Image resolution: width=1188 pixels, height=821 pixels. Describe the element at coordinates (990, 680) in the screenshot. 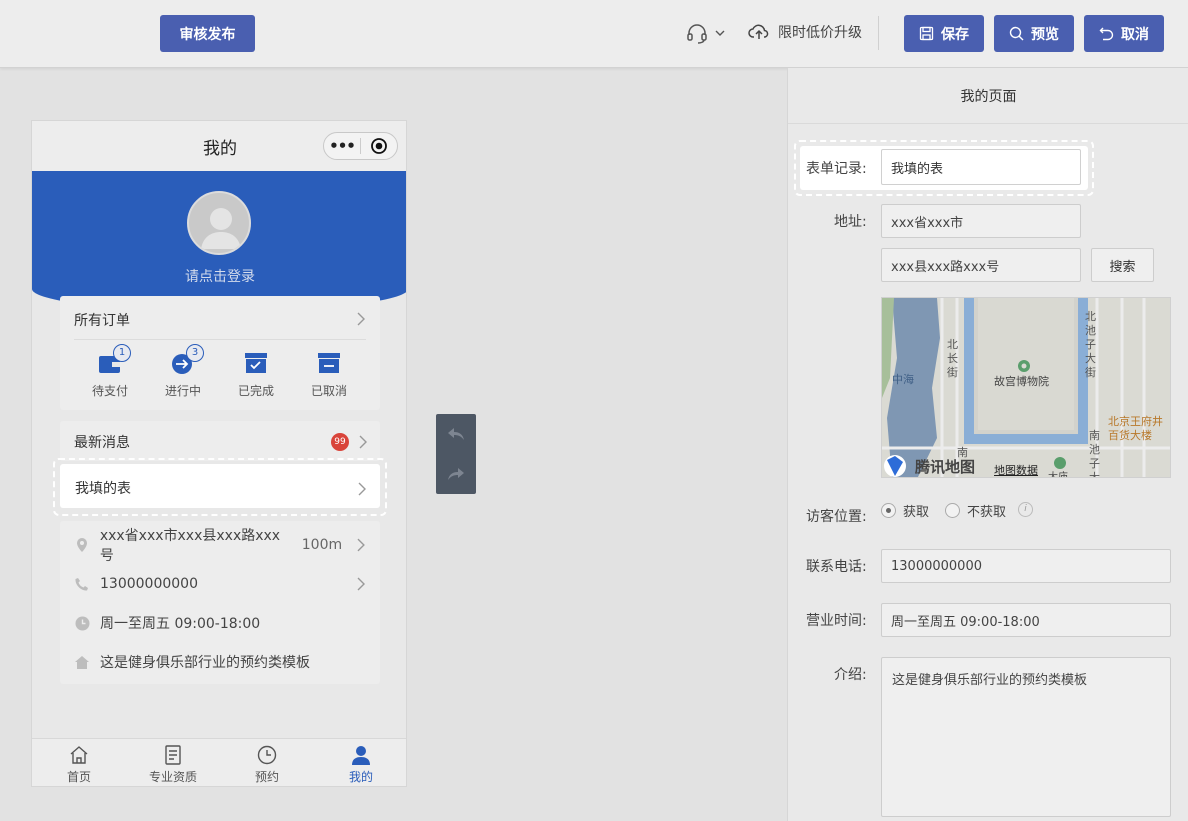

I see `intro-value: 这是健身俱乐部行业的预约类模板` at that location.